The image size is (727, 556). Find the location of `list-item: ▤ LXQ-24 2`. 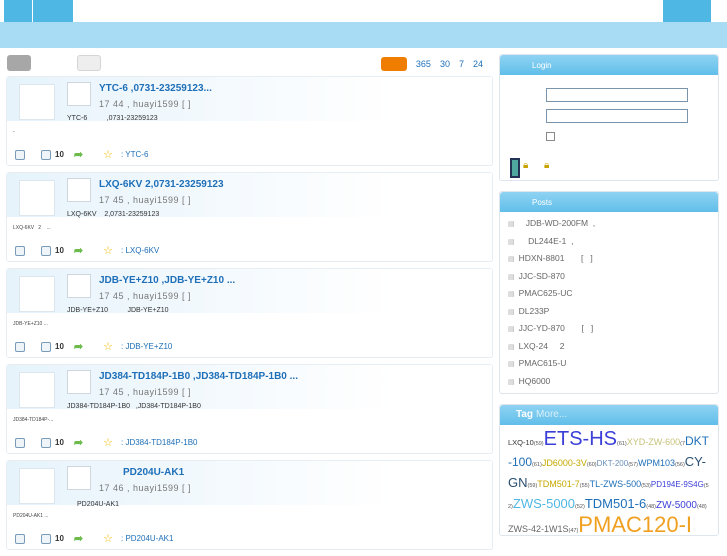

list-item: ▤ LXQ-24 2 is located at coordinates (609, 347).